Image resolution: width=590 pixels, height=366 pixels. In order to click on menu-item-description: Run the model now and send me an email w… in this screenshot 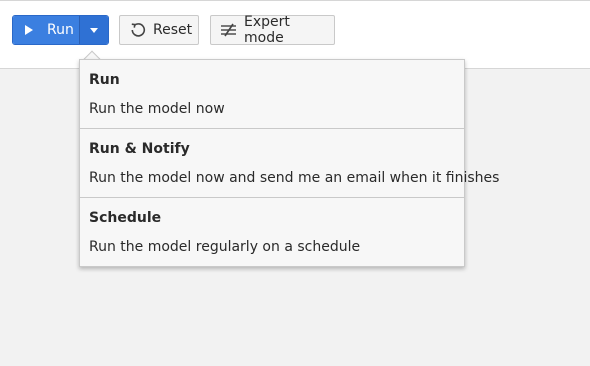, I will do `click(294, 178)`.